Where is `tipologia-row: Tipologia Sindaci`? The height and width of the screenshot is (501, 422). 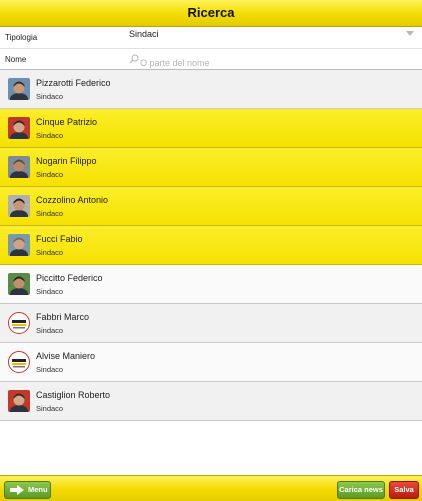 tipologia-row: Tipologia Sindaci is located at coordinates (211, 37).